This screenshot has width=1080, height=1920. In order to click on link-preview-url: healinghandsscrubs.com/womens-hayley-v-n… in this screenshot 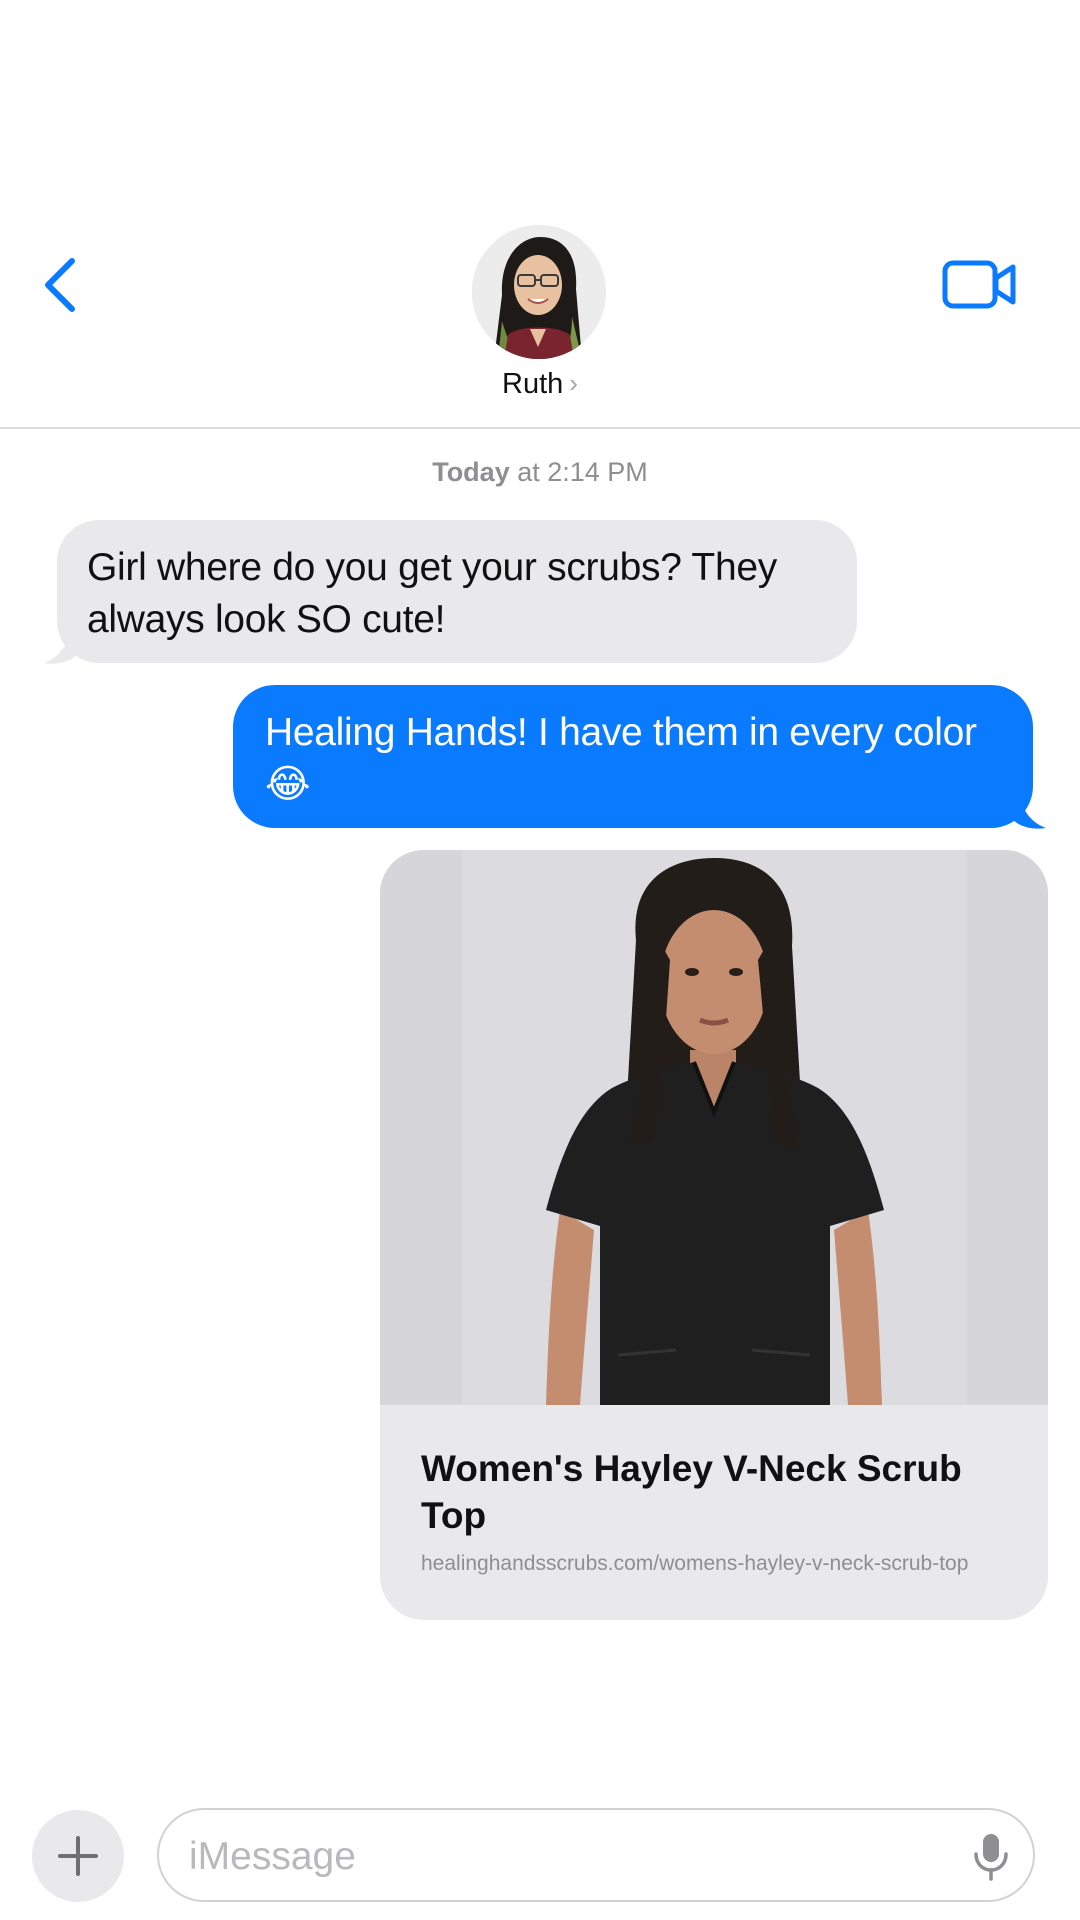, I will do `click(695, 1563)`.